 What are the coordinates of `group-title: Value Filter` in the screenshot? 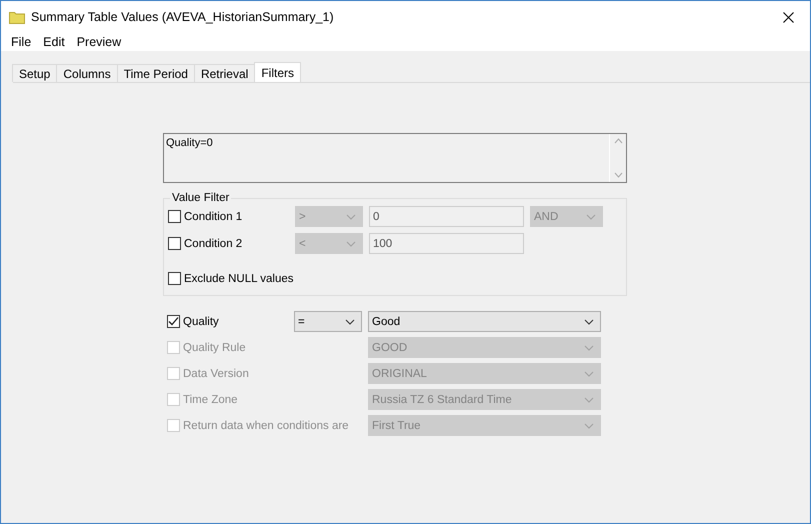 It's located at (200, 198).